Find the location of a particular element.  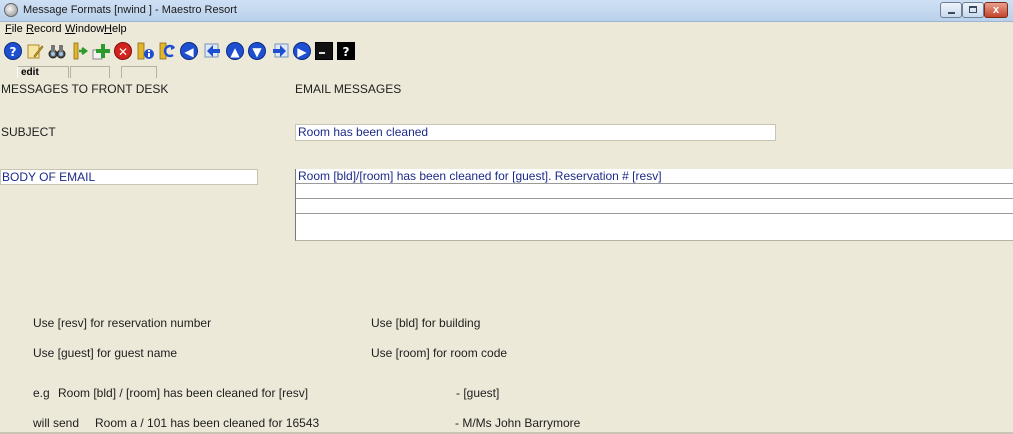

console-button is located at coordinates (324, 51).